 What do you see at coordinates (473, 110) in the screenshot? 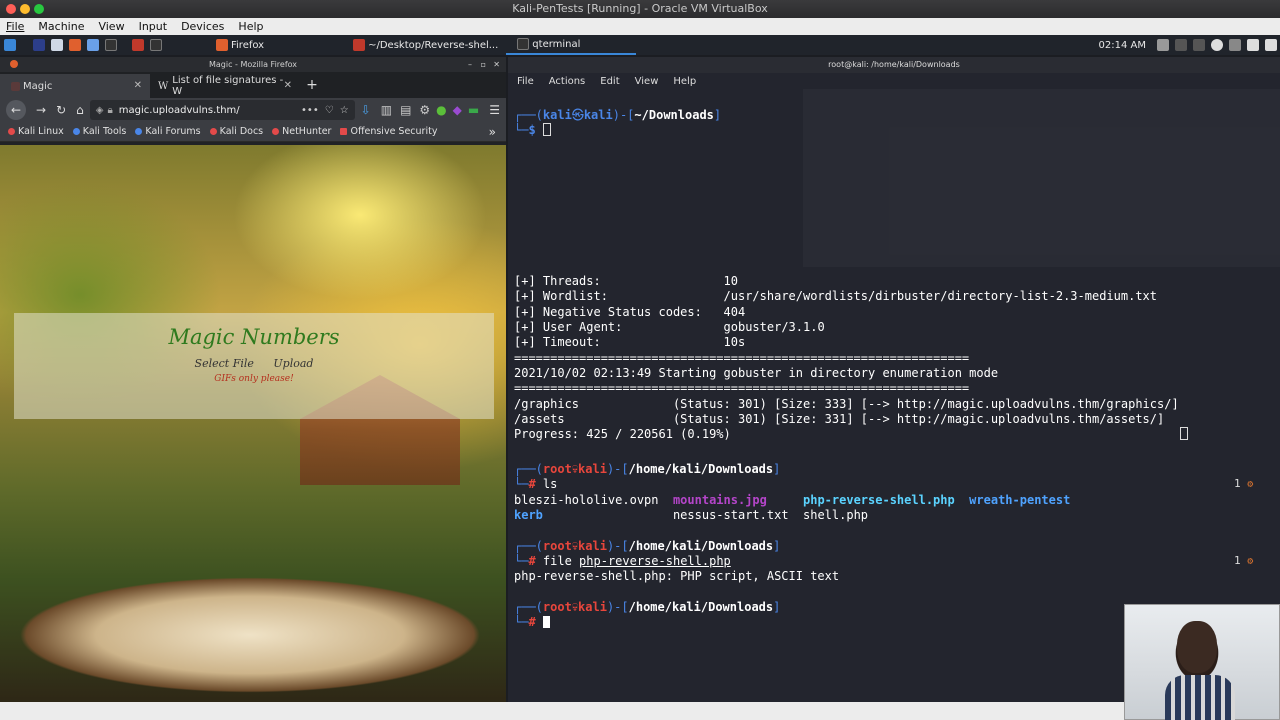
I see `green-extension-icon: ▬` at bounding box center [473, 110].